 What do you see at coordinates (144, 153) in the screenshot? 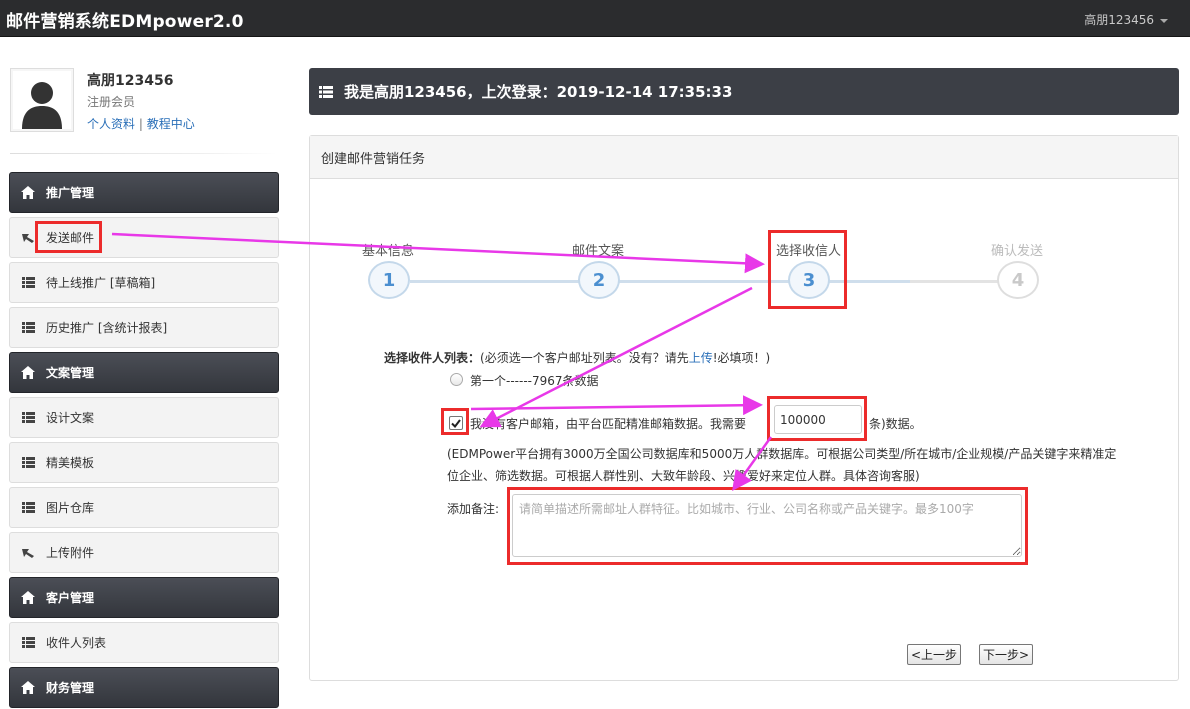
I see `divider` at bounding box center [144, 153].